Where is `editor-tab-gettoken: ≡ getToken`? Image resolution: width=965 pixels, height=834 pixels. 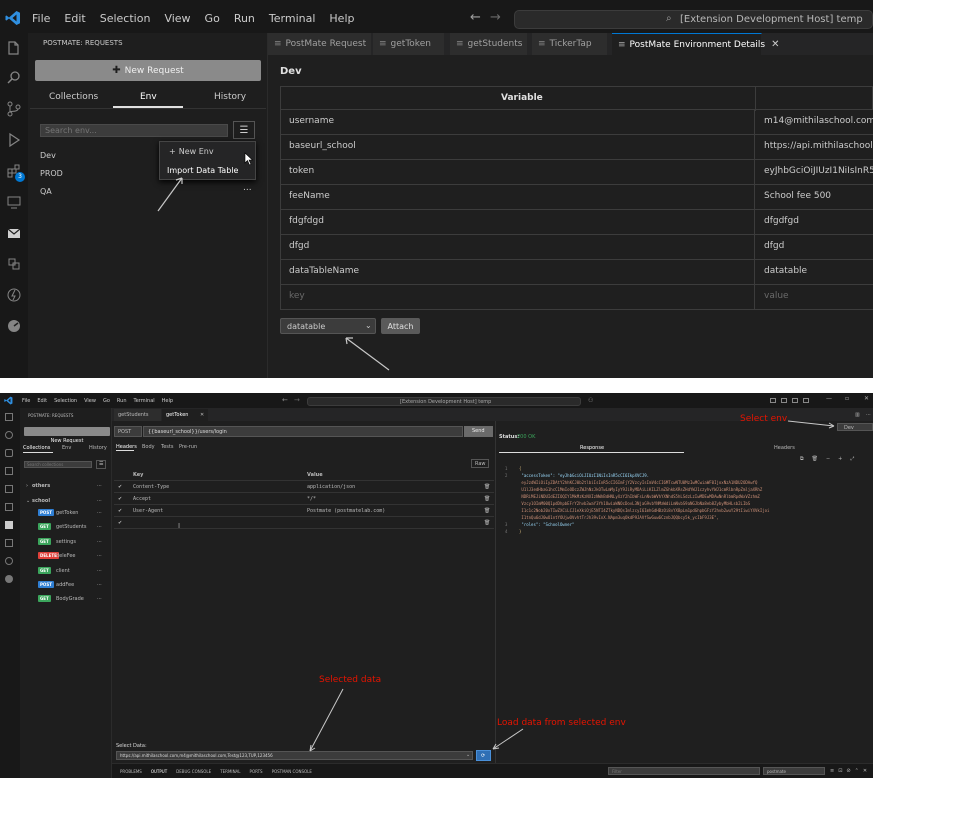
editor-tab-gettoken: ≡ getToken is located at coordinates (409, 44).